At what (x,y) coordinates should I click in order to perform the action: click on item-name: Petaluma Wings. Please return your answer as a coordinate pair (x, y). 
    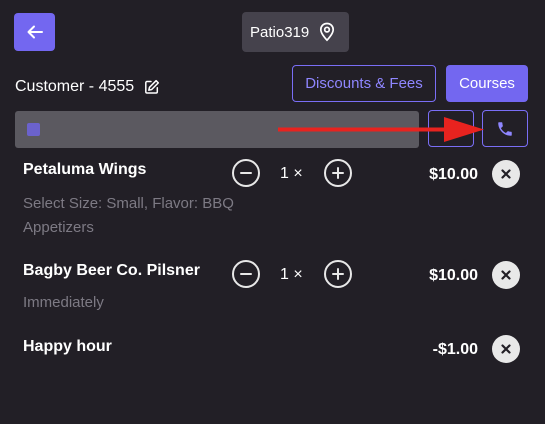
    Looking at the image, I should click on (85, 169).